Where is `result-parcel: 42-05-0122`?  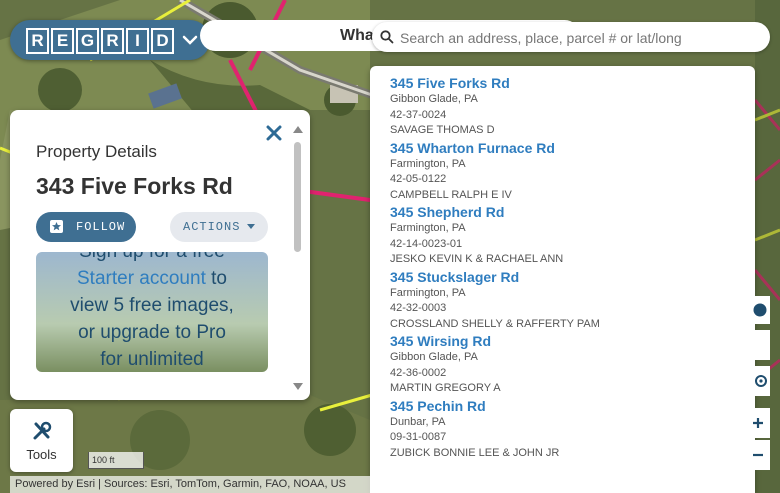
result-parcel: 42-05-0122 is located at coordinates (418, 179).